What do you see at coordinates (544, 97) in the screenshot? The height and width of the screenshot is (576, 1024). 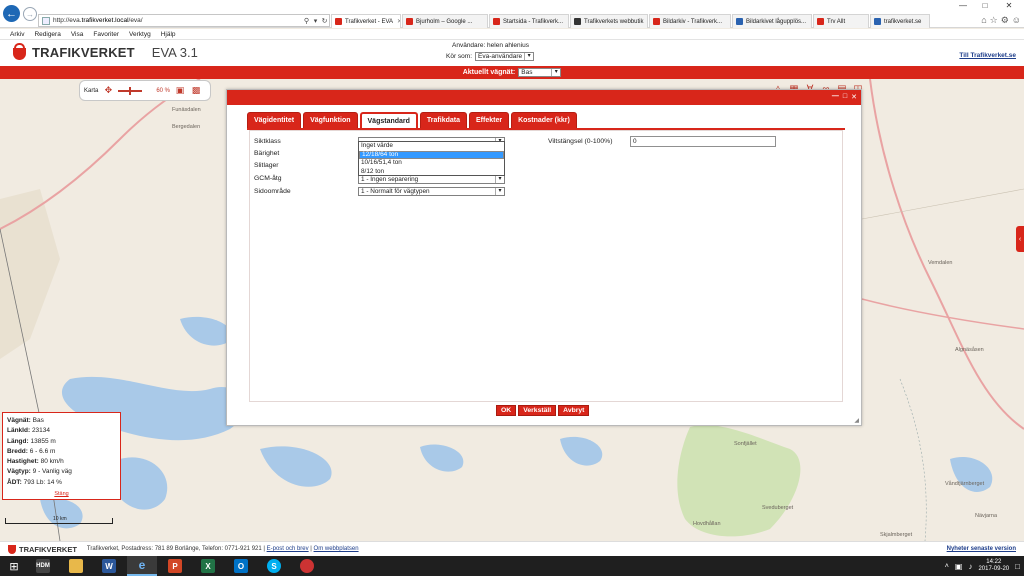 I see `dialog-titlebar: — □ ✕` at bounding box center [544, 97].